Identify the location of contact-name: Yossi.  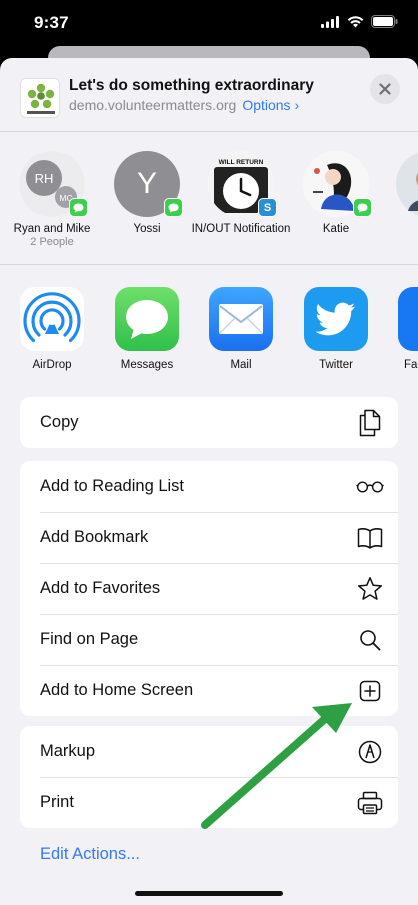
(147, 229).